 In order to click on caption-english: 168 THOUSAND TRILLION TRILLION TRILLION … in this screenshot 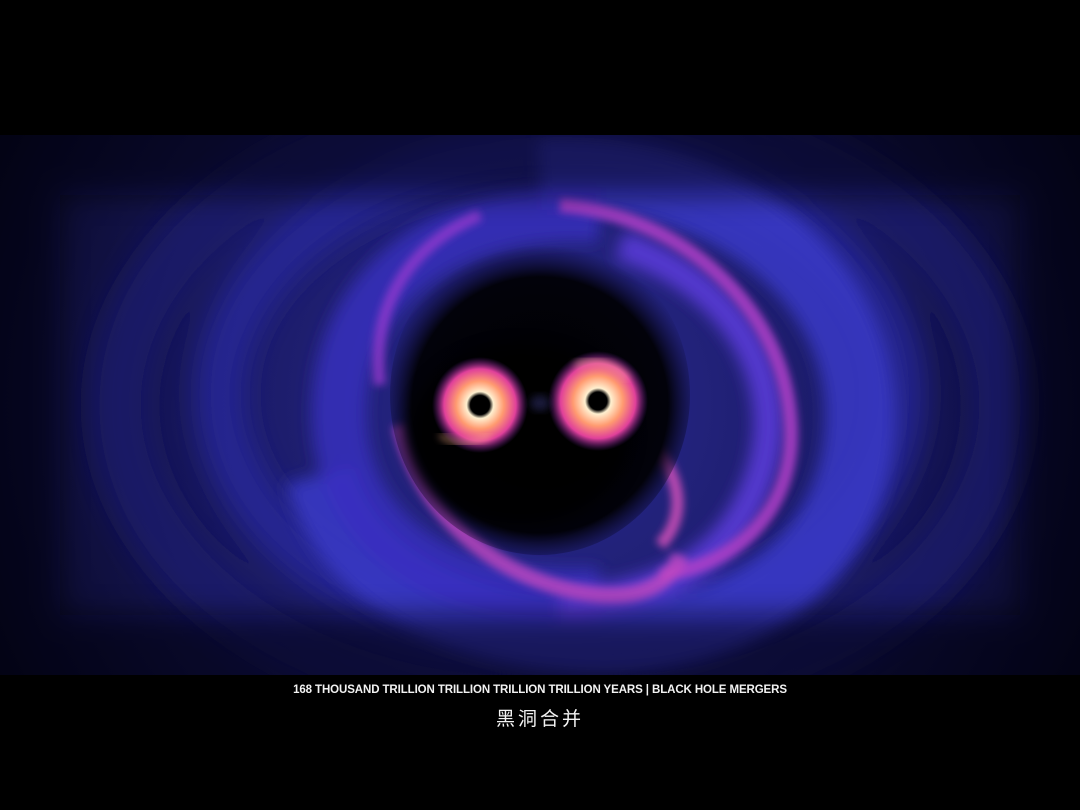, I will do `click(540, 690)`.